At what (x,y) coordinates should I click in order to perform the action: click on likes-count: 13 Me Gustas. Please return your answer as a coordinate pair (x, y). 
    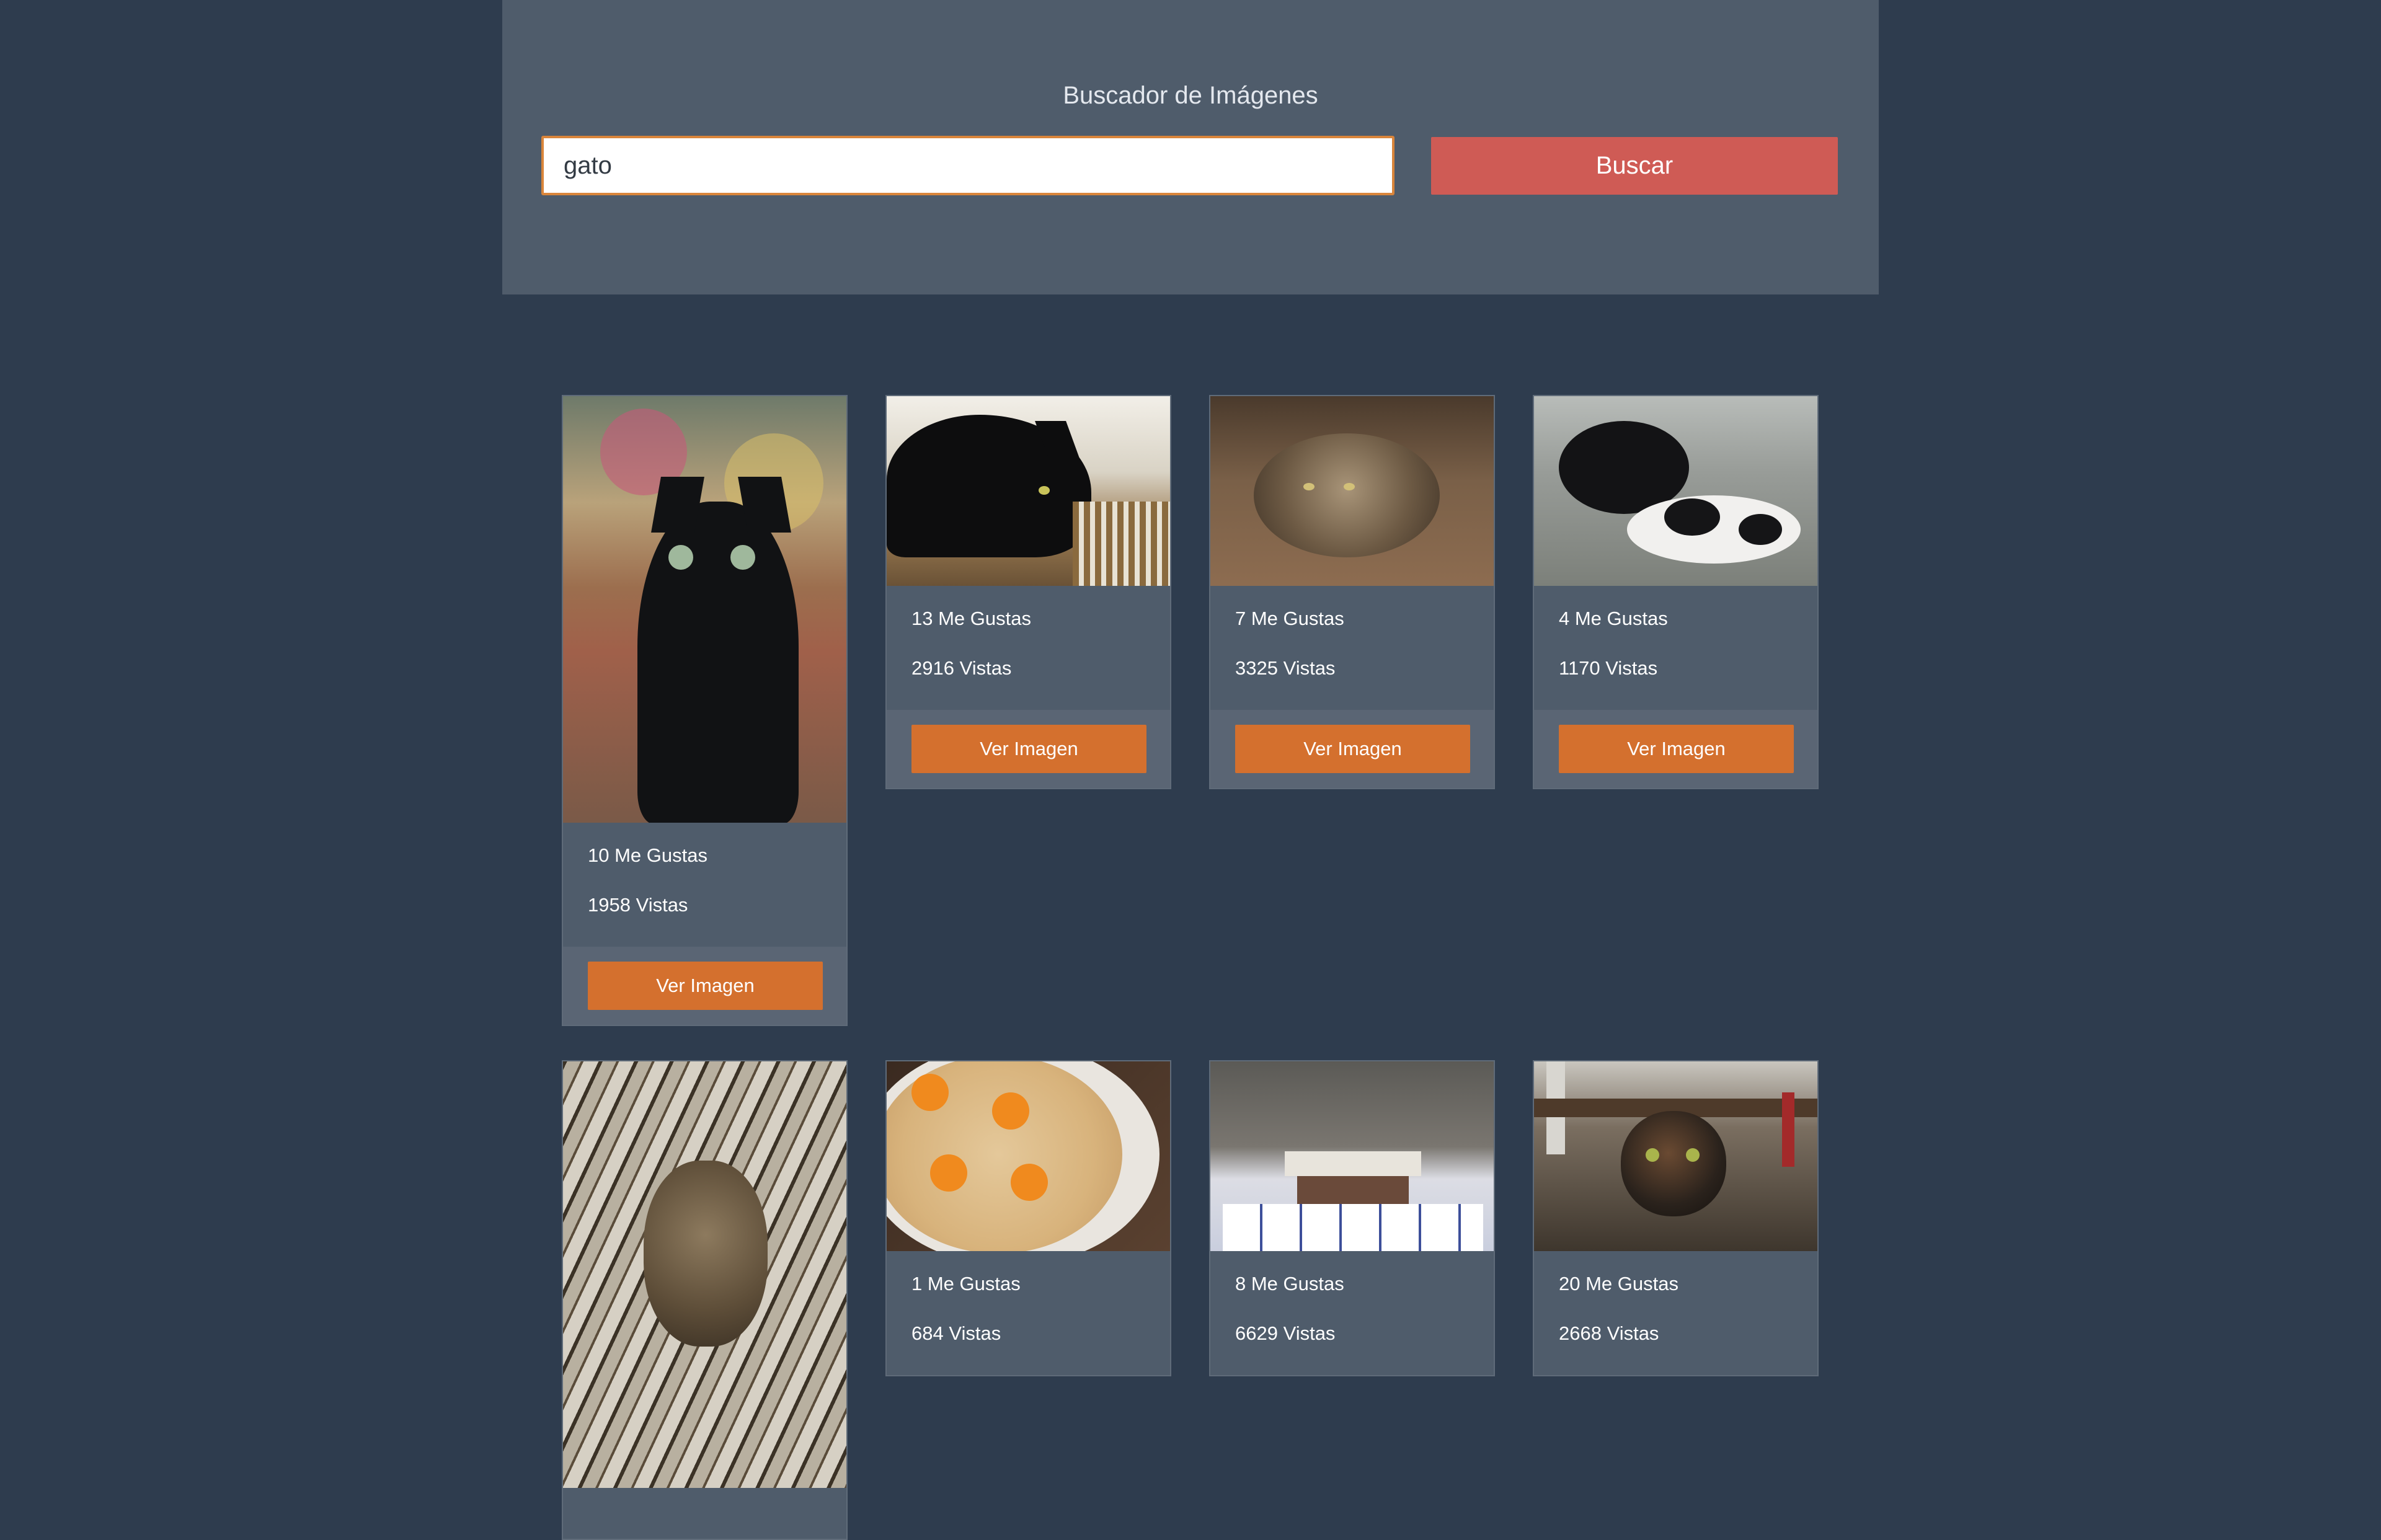
    Looking at the image, I should click on (971, 618).